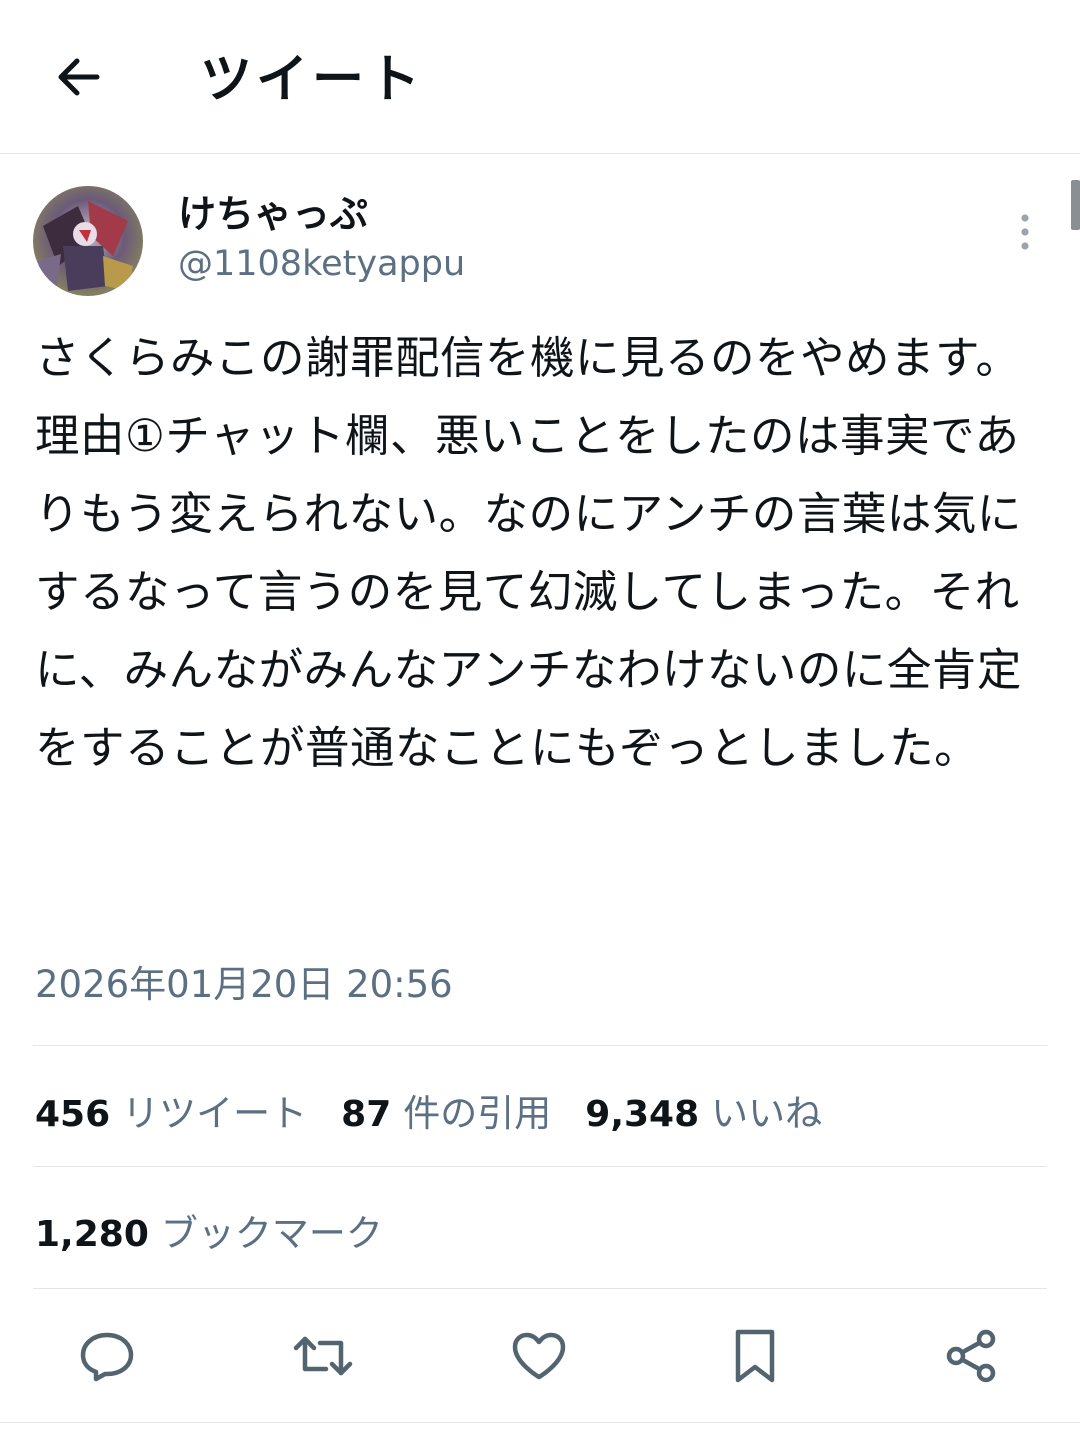 This screenshot has height=1431, width=1080. What do you see at coordinates (1075, 205) in the screenshot?
I see `scrollbar-thumb` at bounding box center [1075, 205].